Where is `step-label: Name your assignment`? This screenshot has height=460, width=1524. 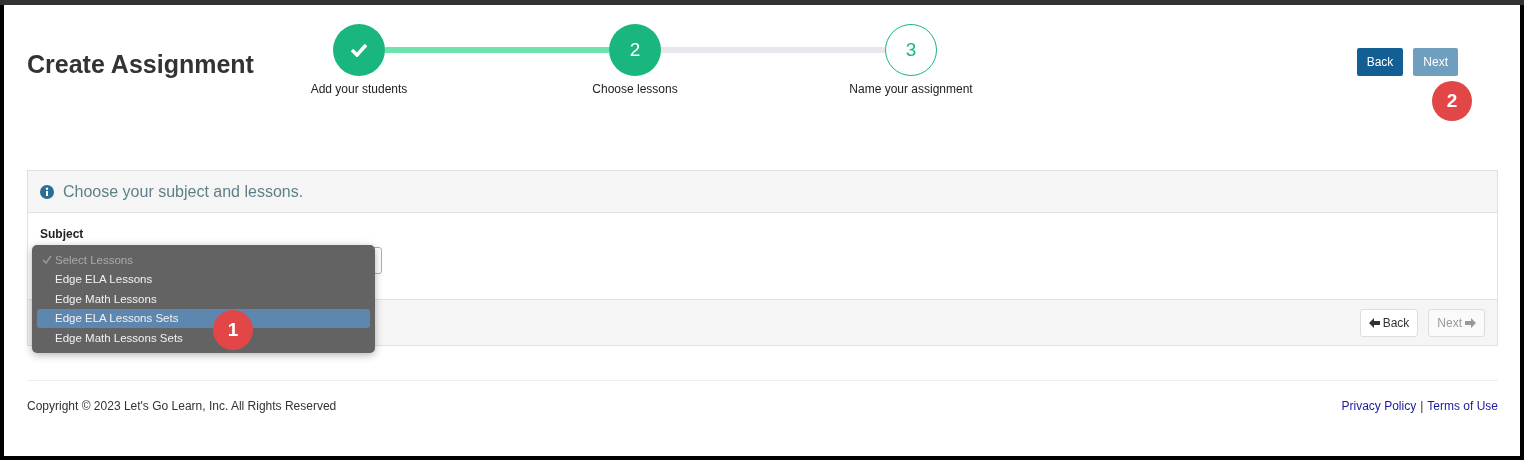 step-label: Name your assignment is located at coordinates (911, 89).